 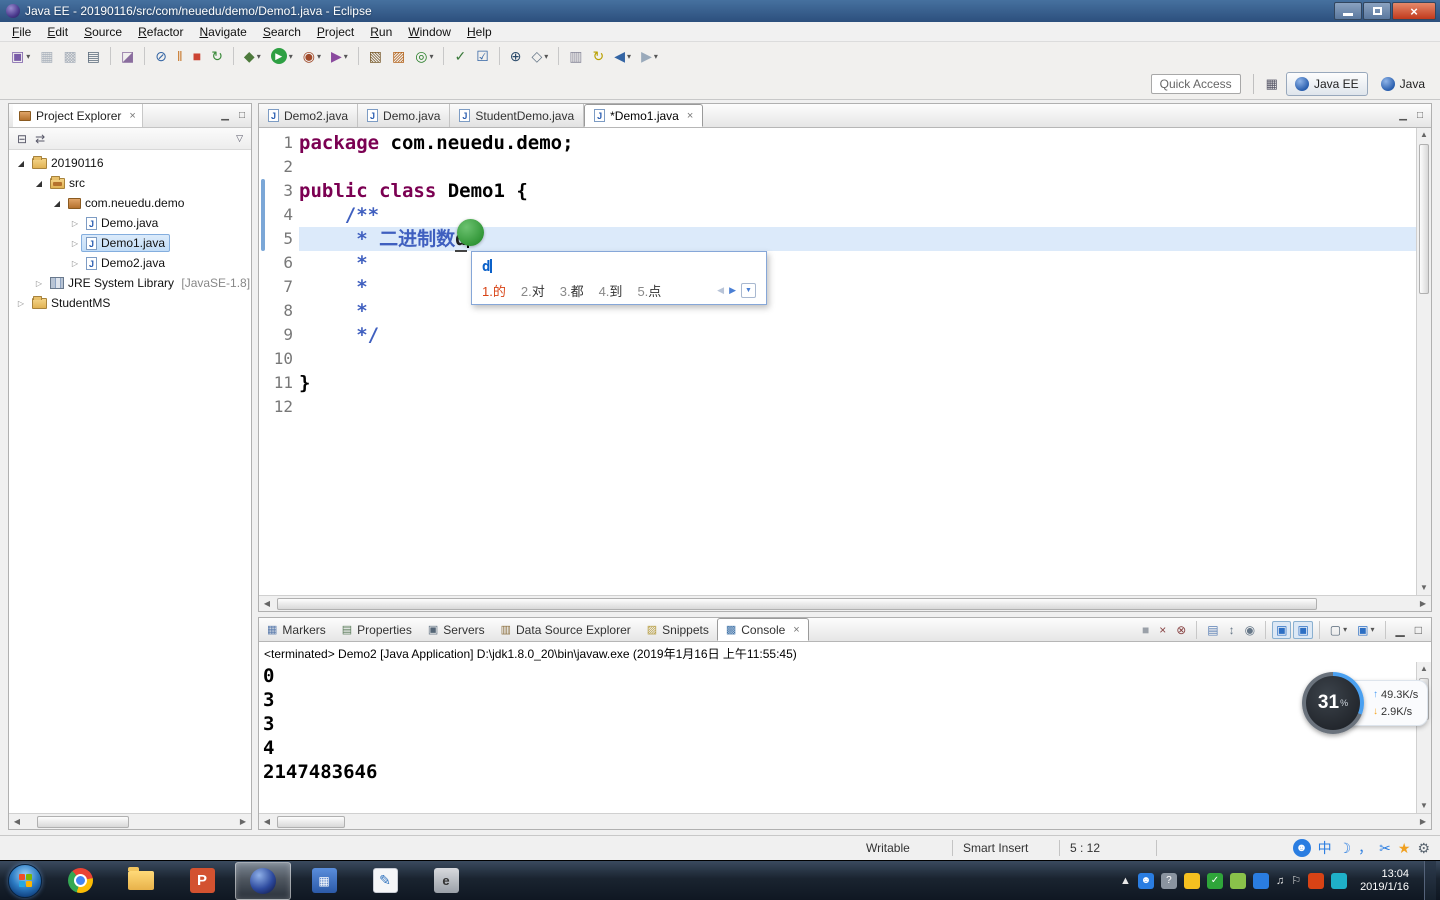 I want to click on save-icon: ▦, so click(x=46, y=56).